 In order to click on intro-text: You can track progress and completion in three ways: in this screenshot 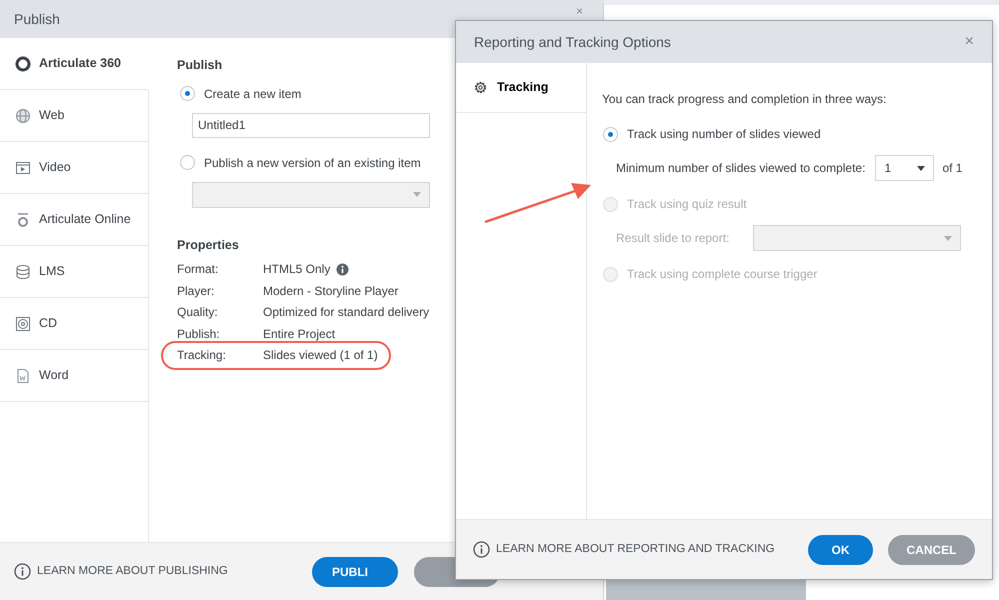, I will do `click(745, 99)`.